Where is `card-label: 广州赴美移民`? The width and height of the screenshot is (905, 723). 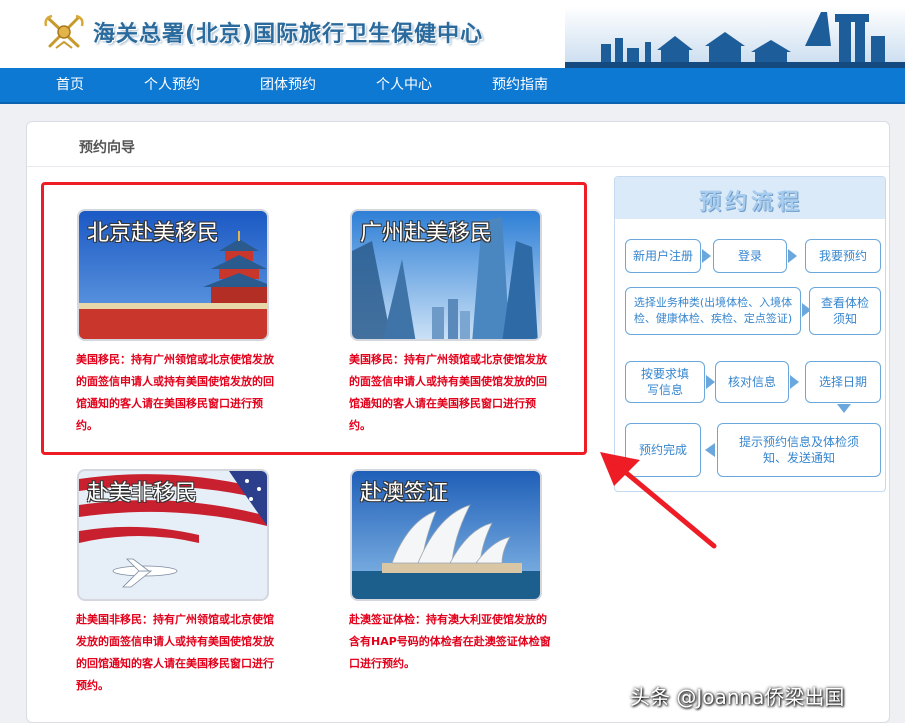 card-label: 广州赴美移民 is located at coordinates (426, 233).